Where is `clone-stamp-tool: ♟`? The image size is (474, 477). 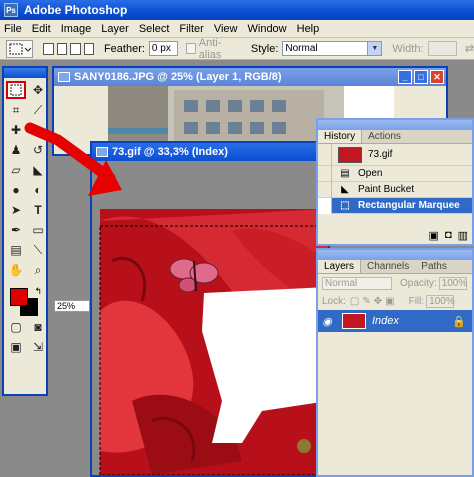 clone-stamp-tool: ♟ is located at coordinates (16, 150).